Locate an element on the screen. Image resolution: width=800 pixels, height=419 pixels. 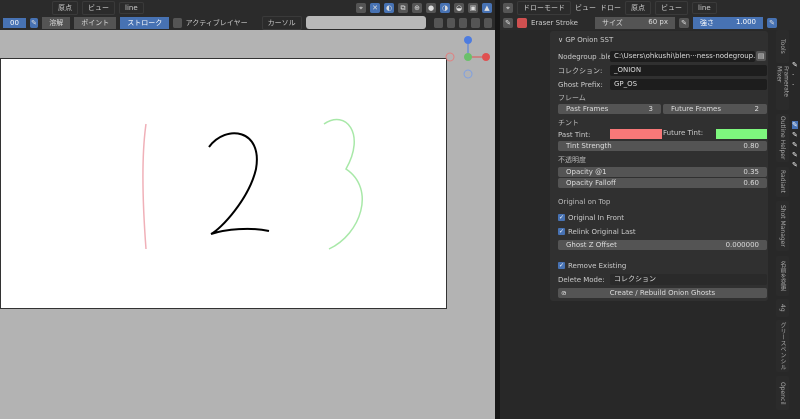
collection-field: _ONION is located at coordinates (688, 70).